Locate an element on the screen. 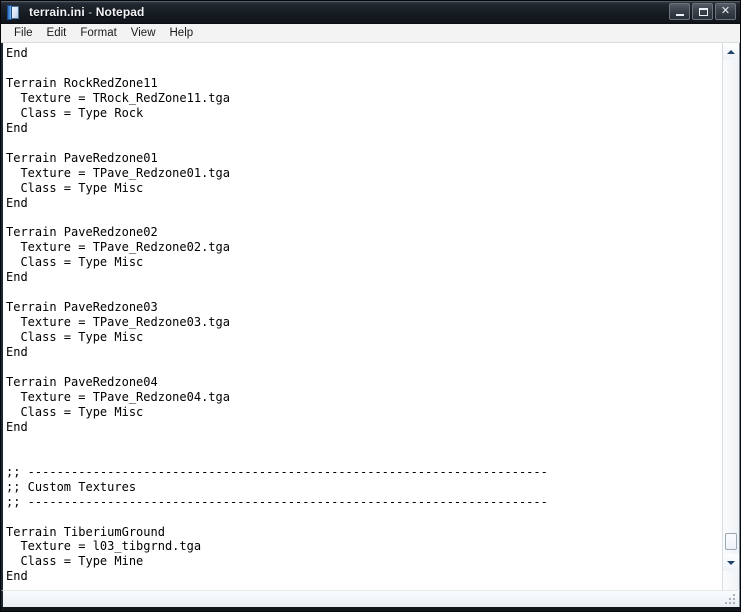  maximize-icon is located at coordinates (703, 12).